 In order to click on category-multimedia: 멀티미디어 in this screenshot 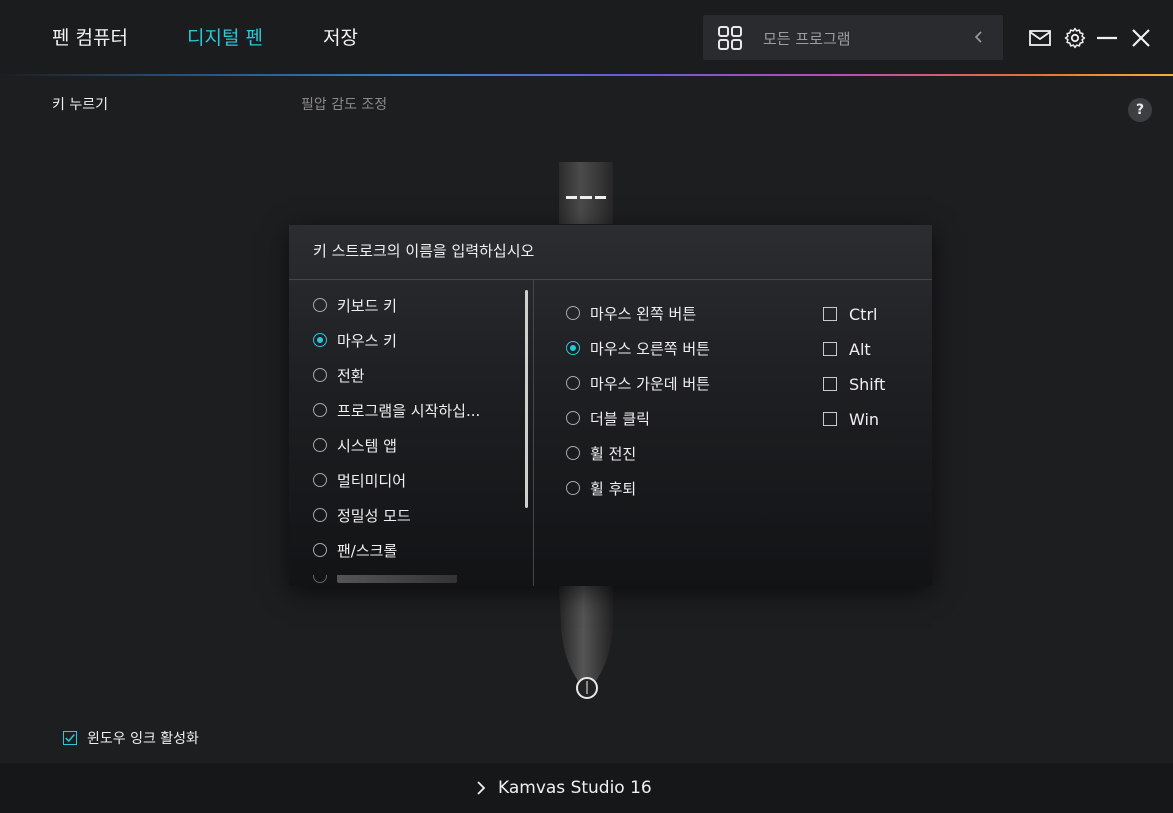, I will do `click(359, 480)`.